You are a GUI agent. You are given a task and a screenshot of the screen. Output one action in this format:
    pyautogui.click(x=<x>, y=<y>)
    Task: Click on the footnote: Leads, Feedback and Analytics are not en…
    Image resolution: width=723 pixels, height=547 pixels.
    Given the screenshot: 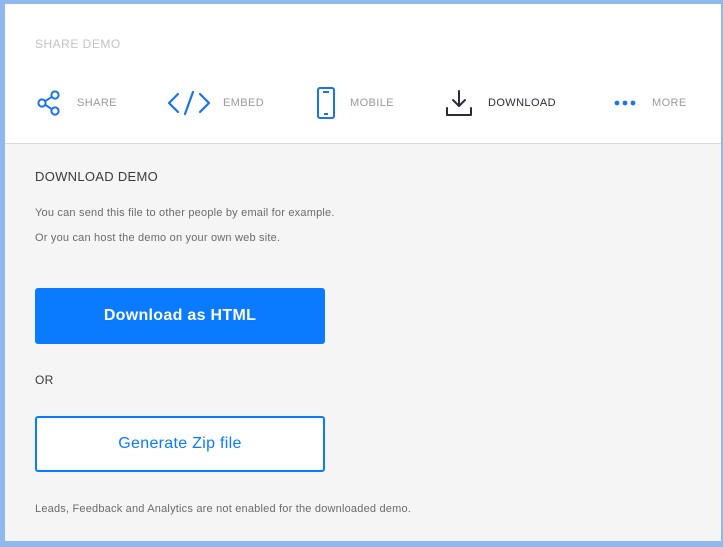 What is the action you would take?
    pyautogui.click(x=223, y=509)
    